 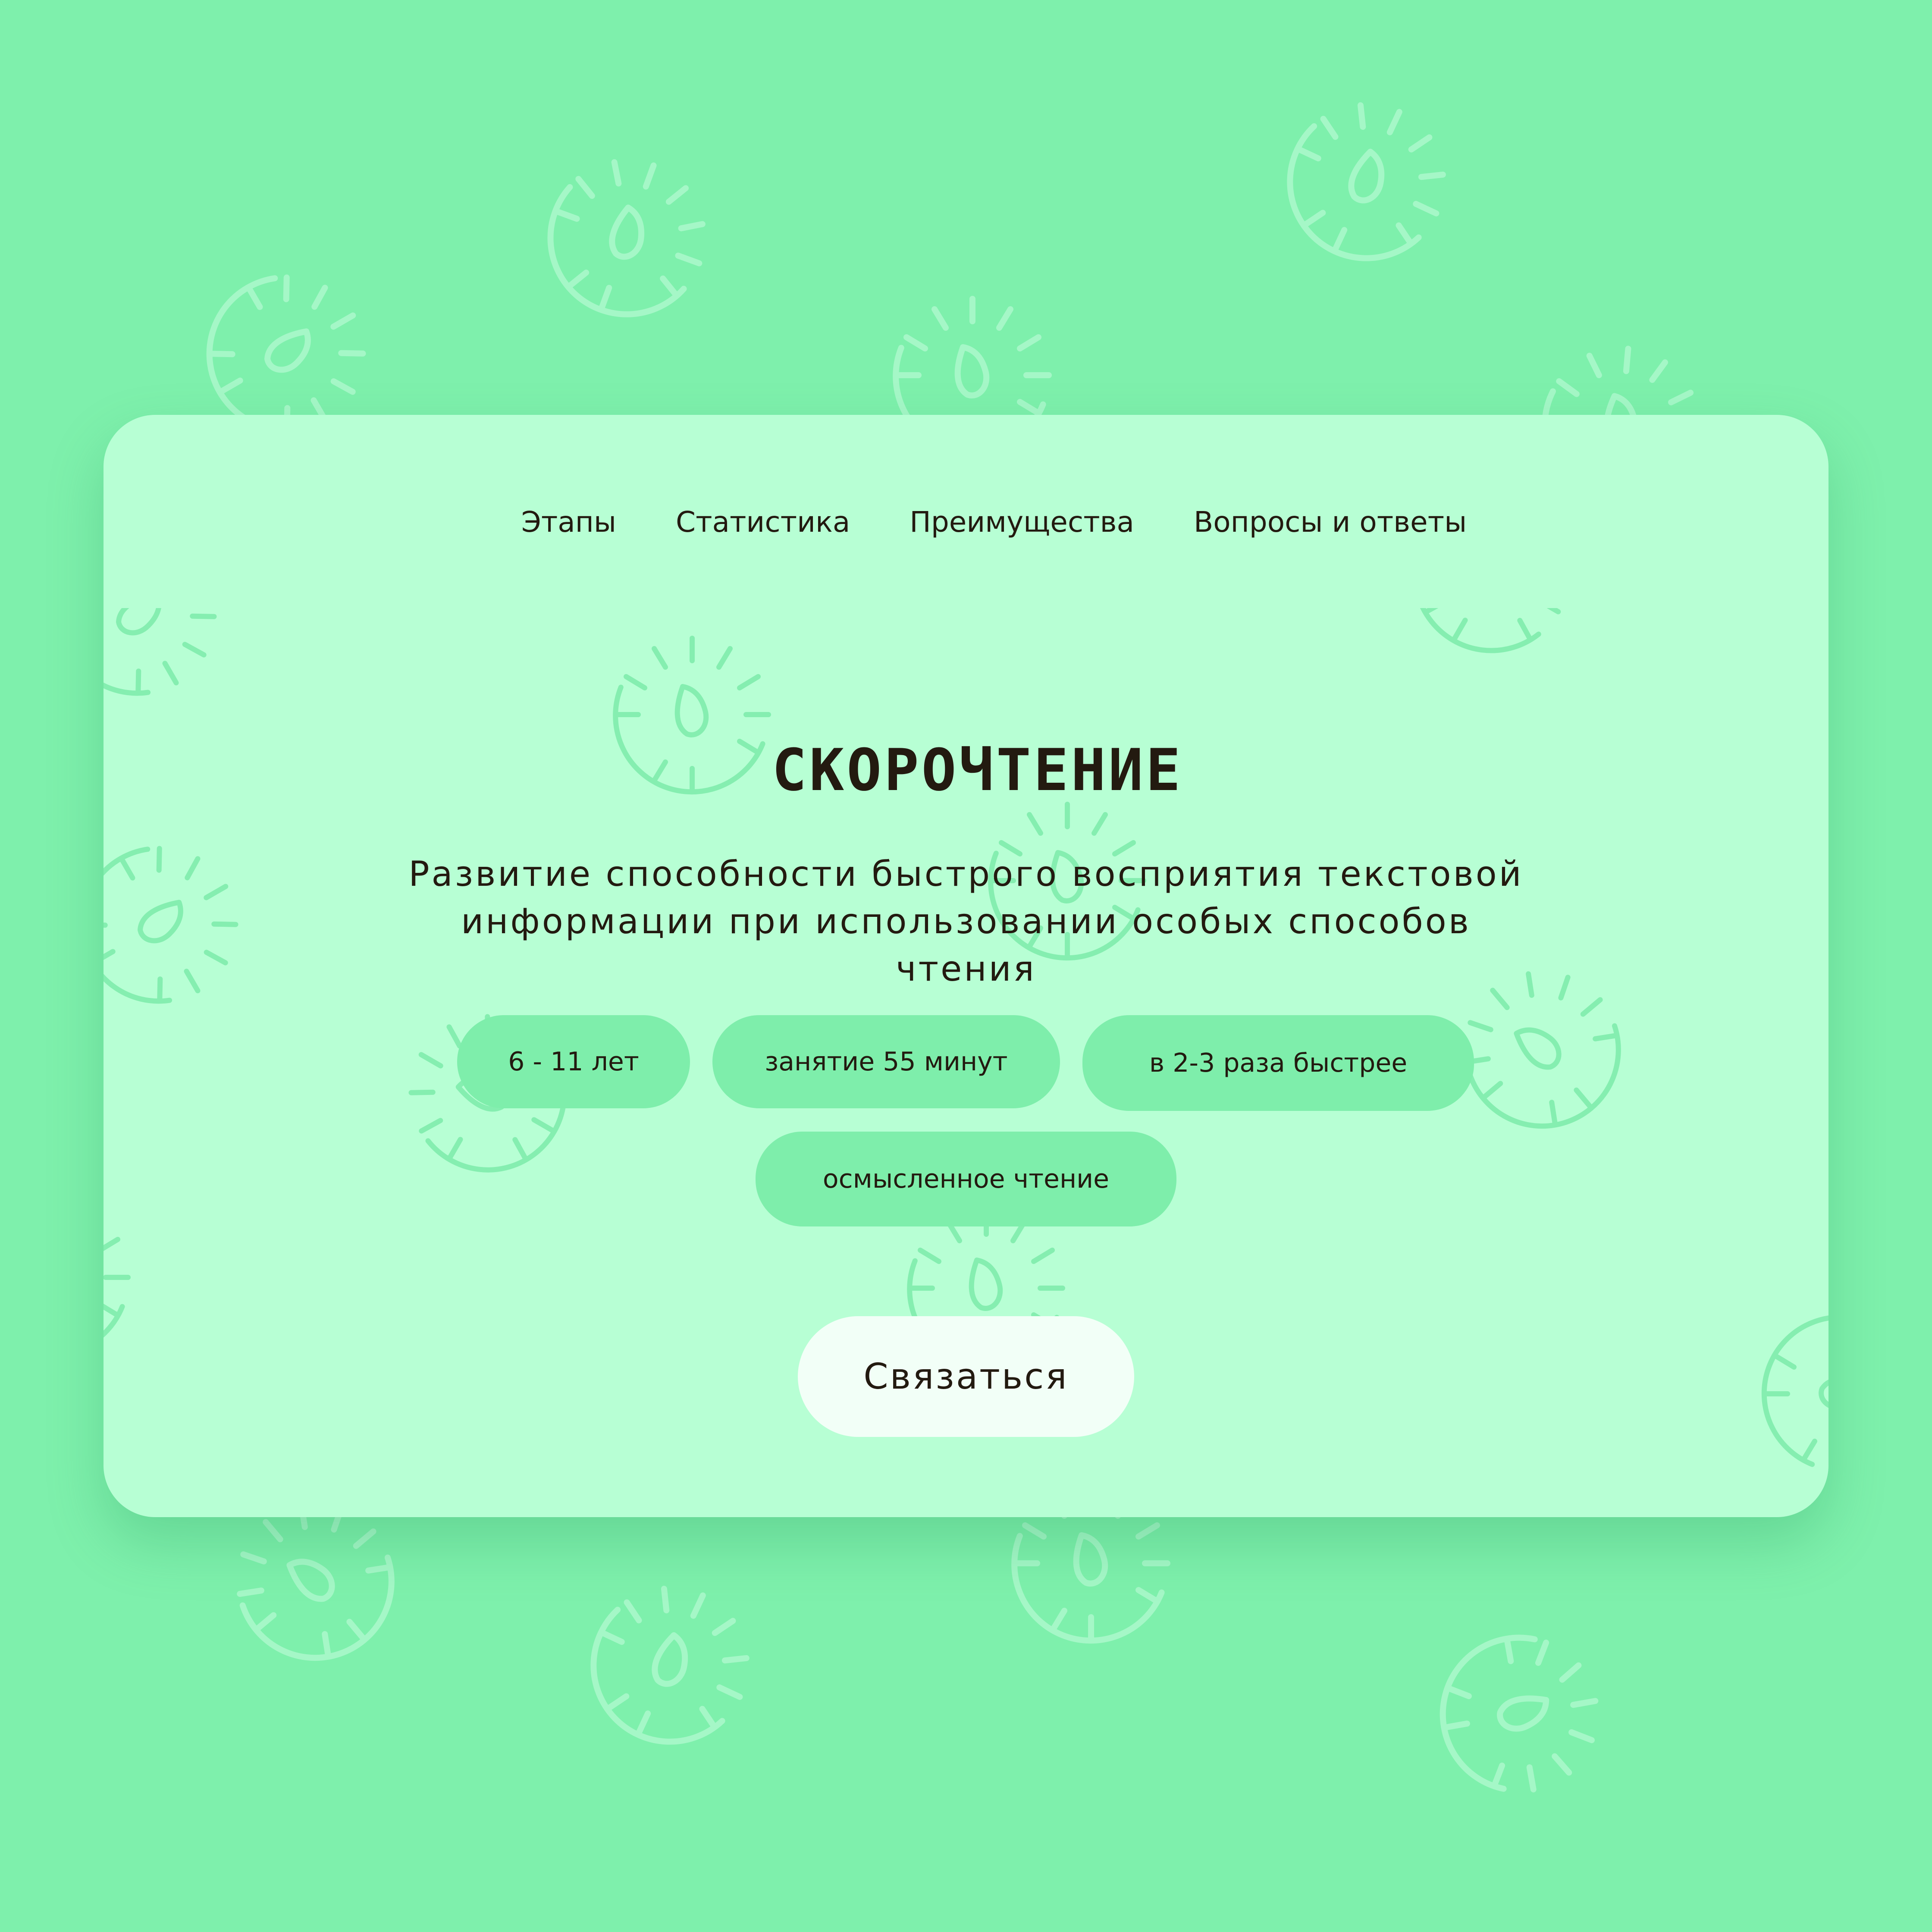 What do you see at coordinates (886, 1062) in the screenshot?
I see `tag-lesson-duration: занятие 55 минут` at bounding box center [886, 1062].